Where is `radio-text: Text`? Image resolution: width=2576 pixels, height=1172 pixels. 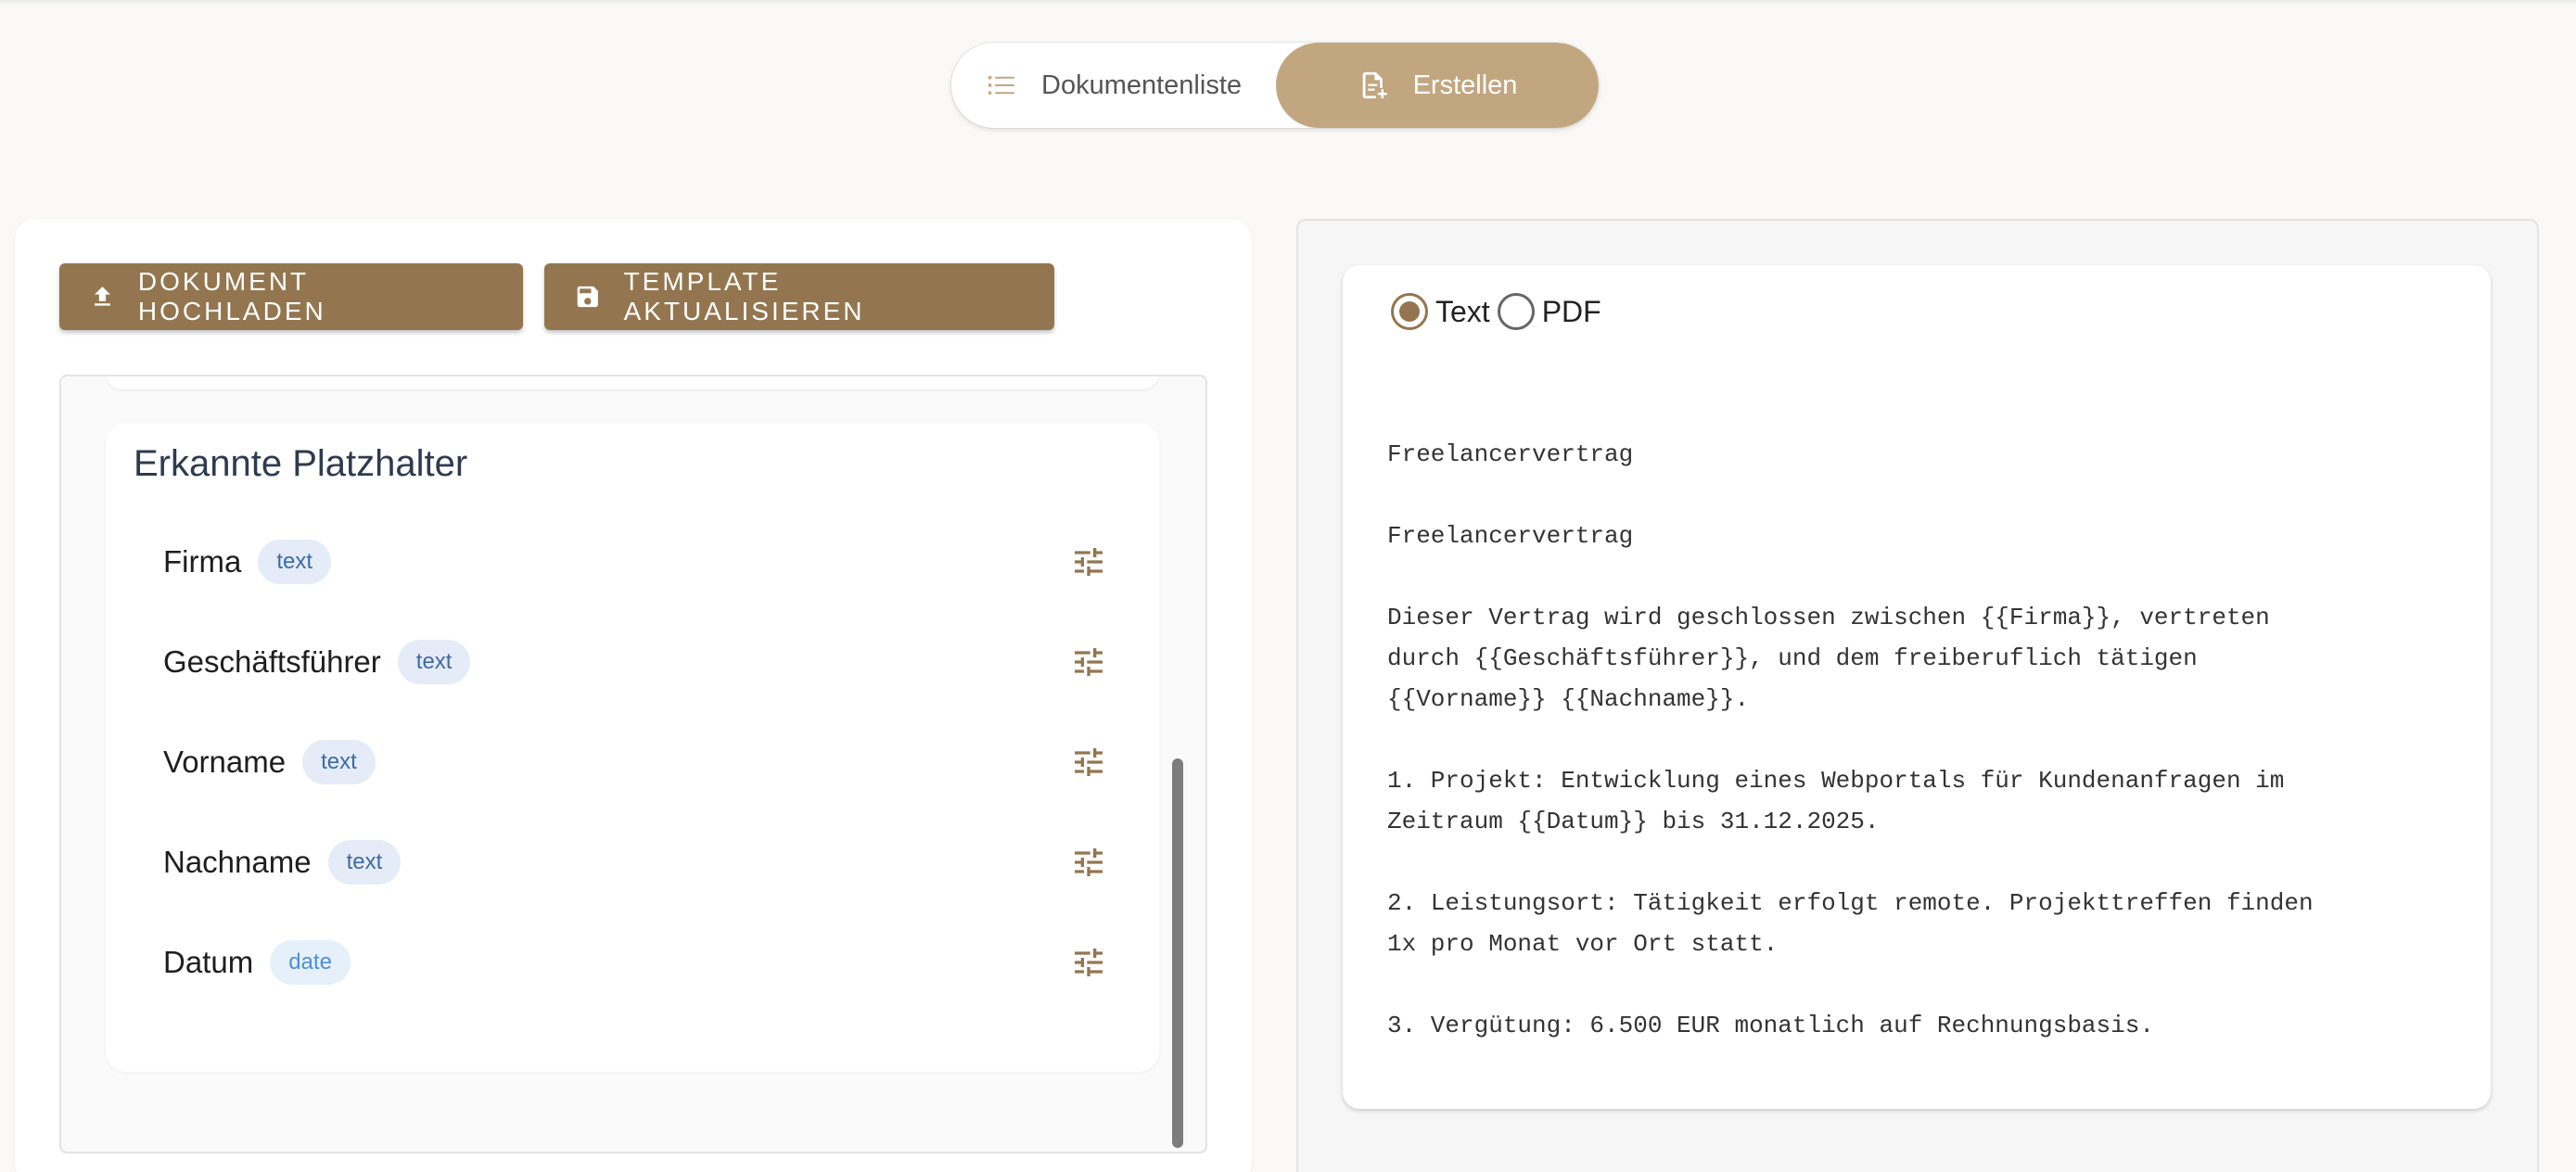
radio-text: Text is located at coordinates (1444, 311).